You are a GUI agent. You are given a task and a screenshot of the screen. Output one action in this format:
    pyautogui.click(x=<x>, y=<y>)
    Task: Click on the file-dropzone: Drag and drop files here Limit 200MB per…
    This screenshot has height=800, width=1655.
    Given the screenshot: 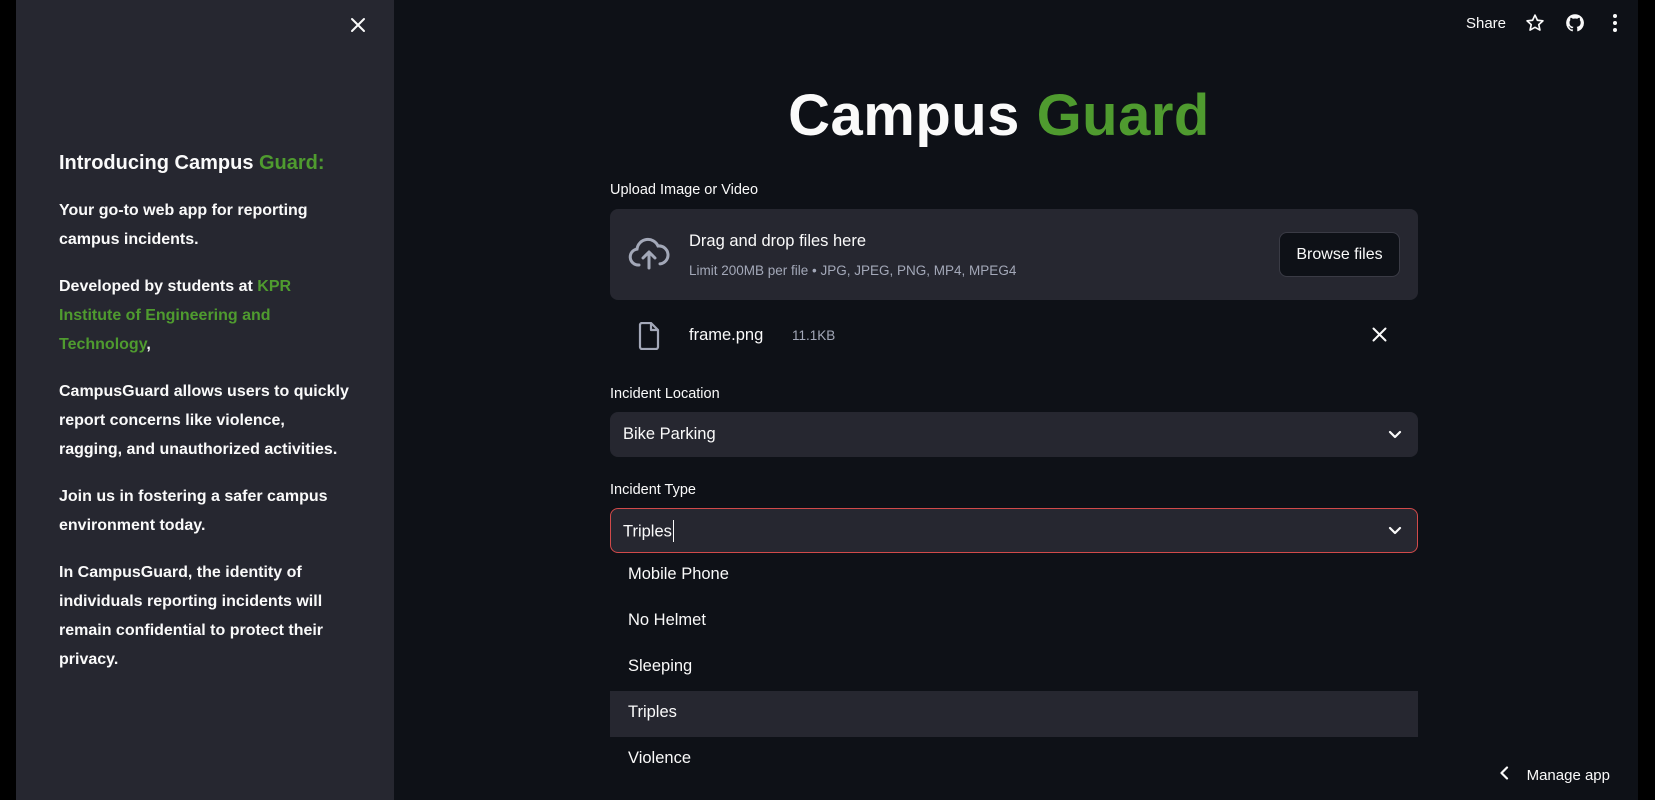 What is the action you would take?
    pyautogui.click(x=1014, y=254)
    